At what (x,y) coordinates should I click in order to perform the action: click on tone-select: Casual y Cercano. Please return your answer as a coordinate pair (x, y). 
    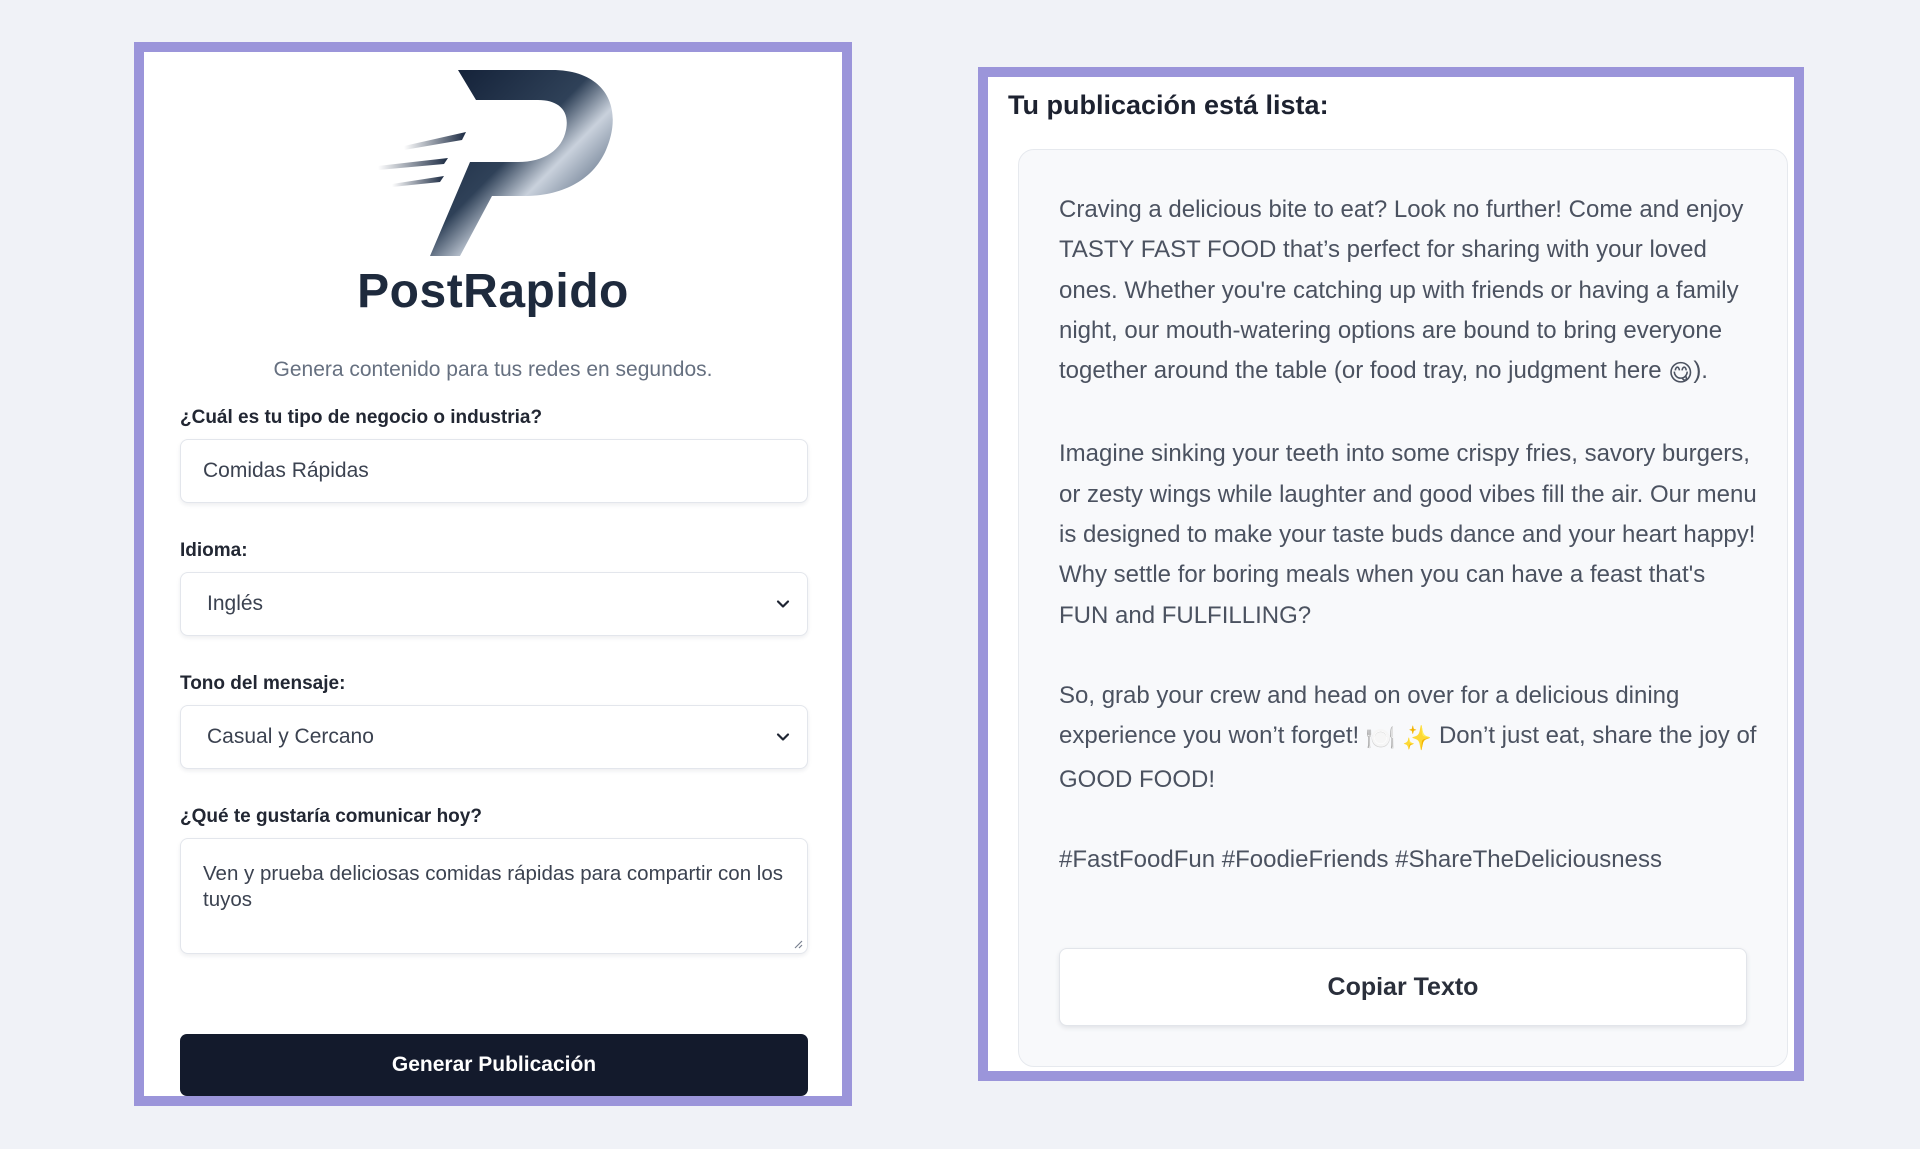
    Looking at the image, I should click on (494, 737).